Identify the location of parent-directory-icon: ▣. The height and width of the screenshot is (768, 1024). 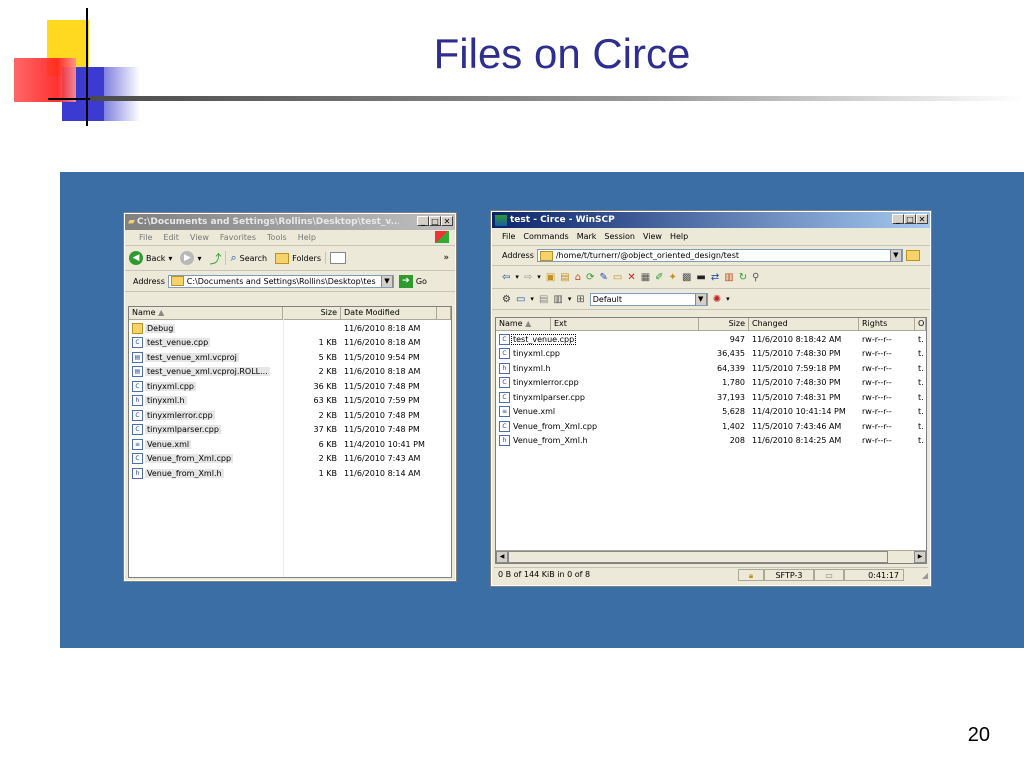
(550, 277).